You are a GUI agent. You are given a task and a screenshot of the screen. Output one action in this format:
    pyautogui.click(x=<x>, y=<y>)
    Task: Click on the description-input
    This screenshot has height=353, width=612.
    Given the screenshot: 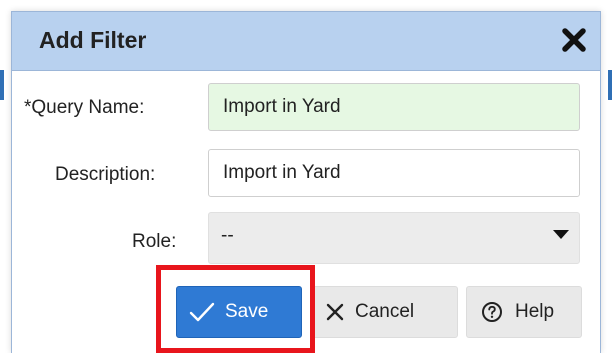 What is the action you would take?
    pyautogui.click(x=394, y=173)
    